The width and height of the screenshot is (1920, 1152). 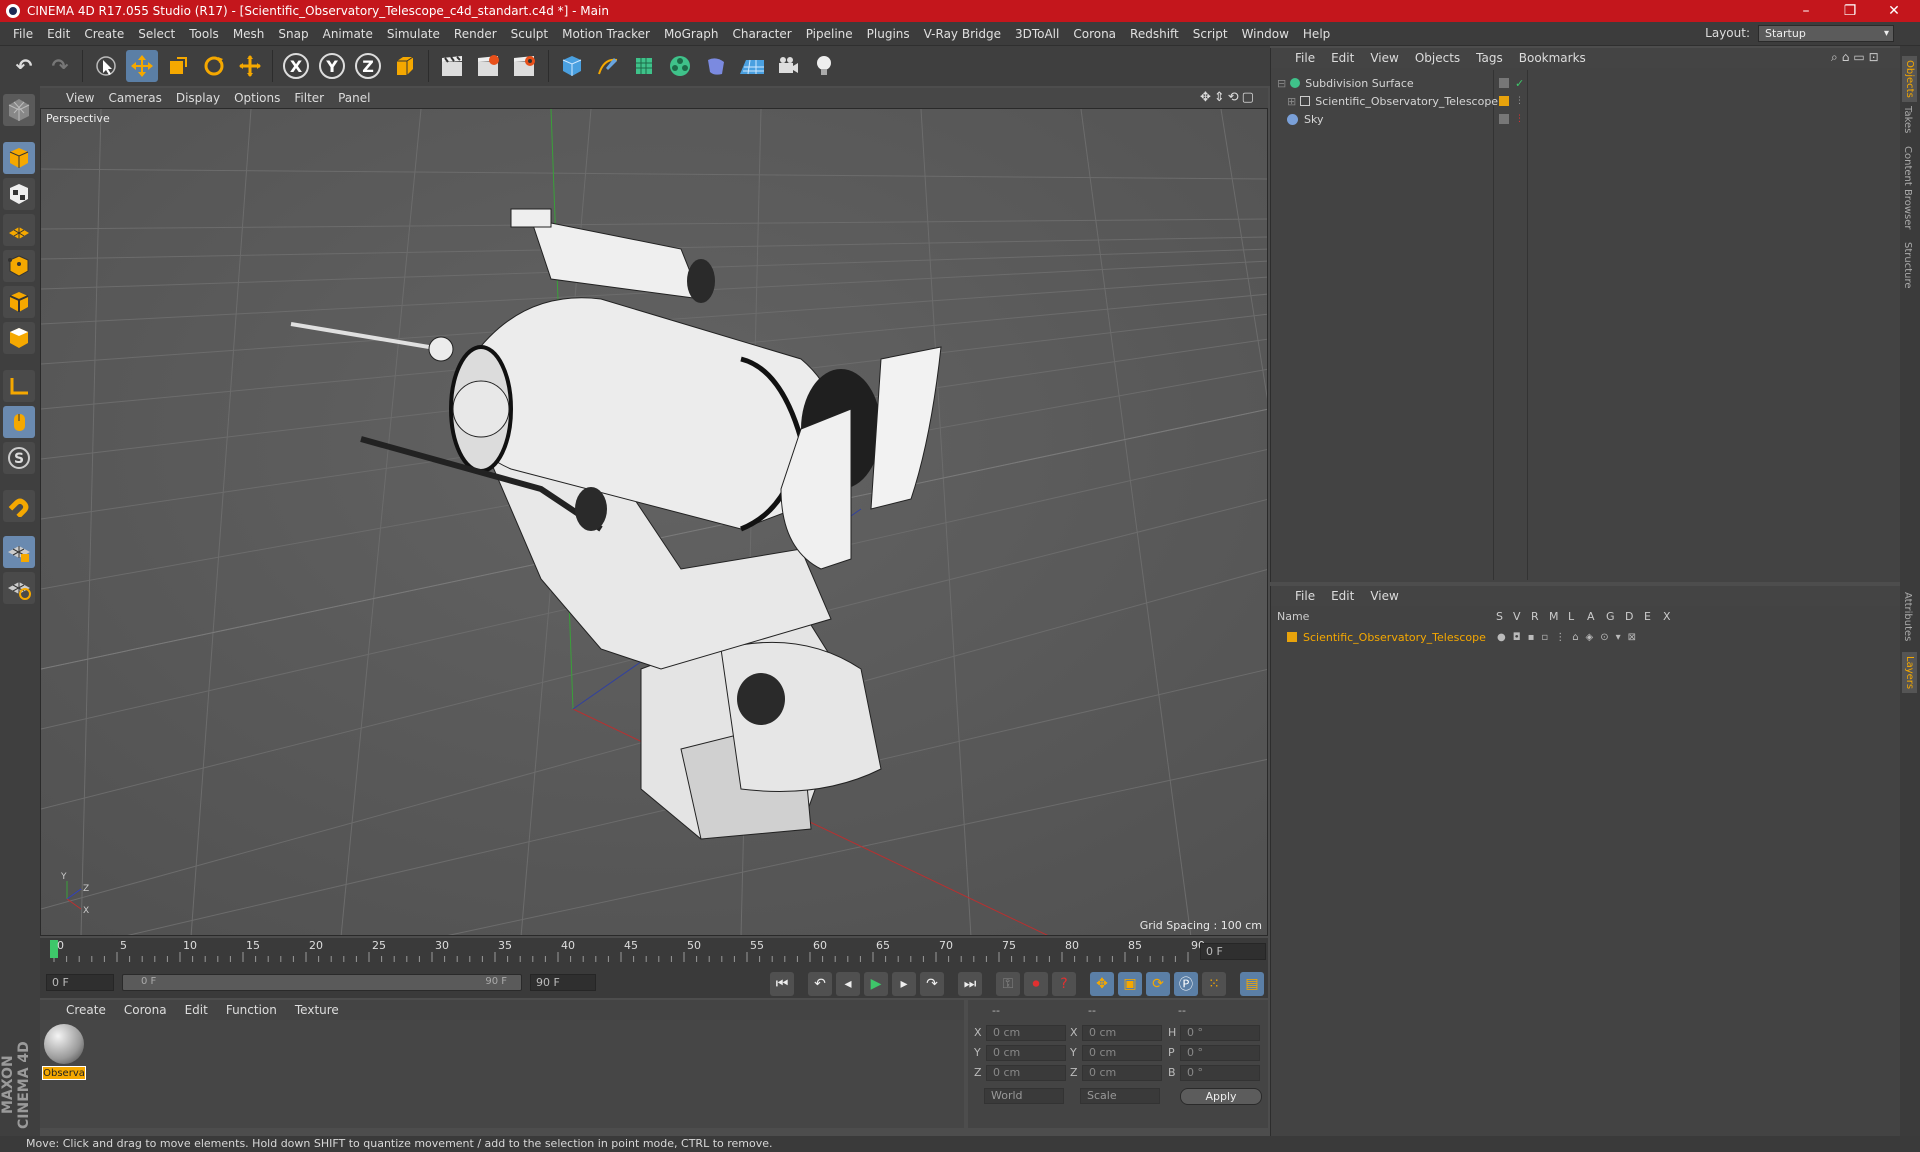 I want to click on workplane-snap-button, so click(x=19, y=588).